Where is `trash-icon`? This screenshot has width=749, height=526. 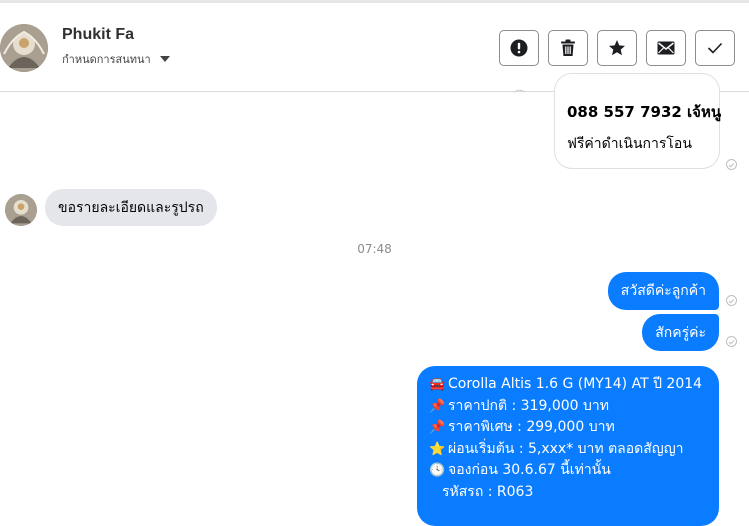
trash-icon is located at coordinates (568, 47).